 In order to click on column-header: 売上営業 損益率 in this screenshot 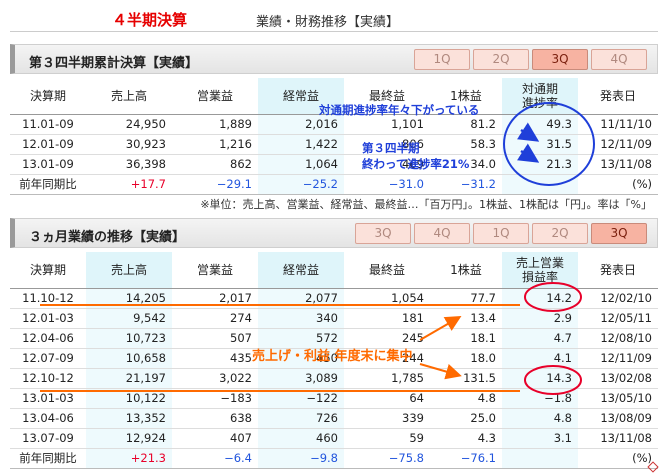, I will do `click(540, 270)`.